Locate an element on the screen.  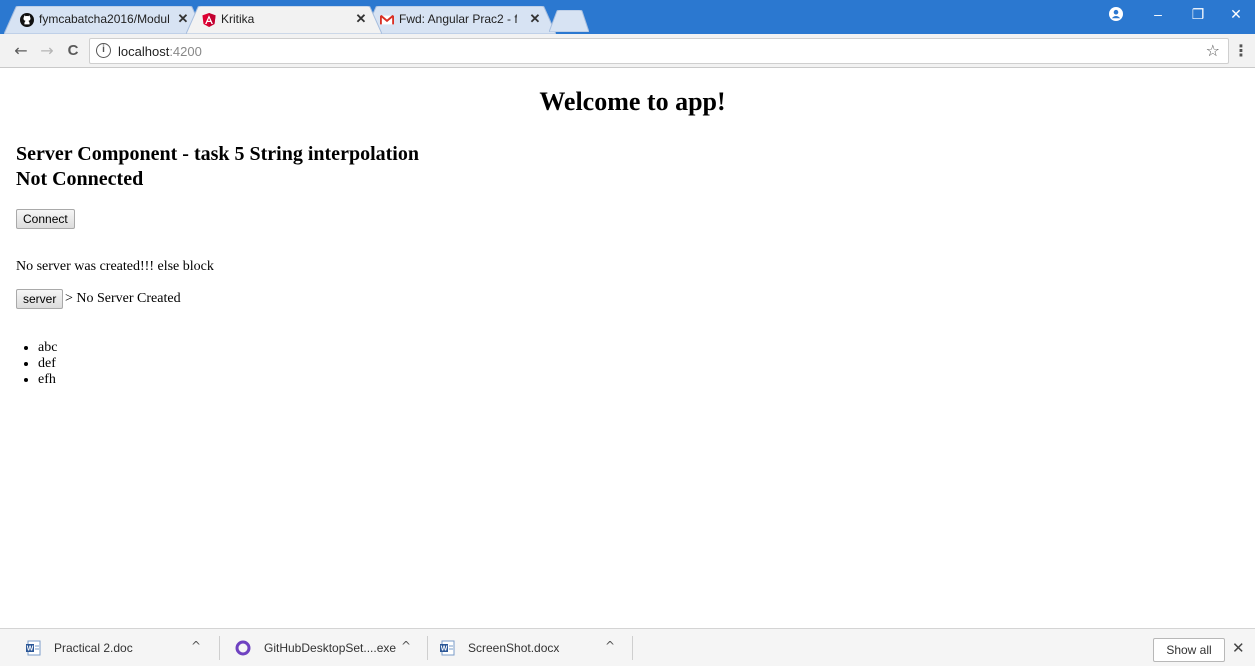
show-all-downloads-button: Show all is located at coordinates (1189, 650).